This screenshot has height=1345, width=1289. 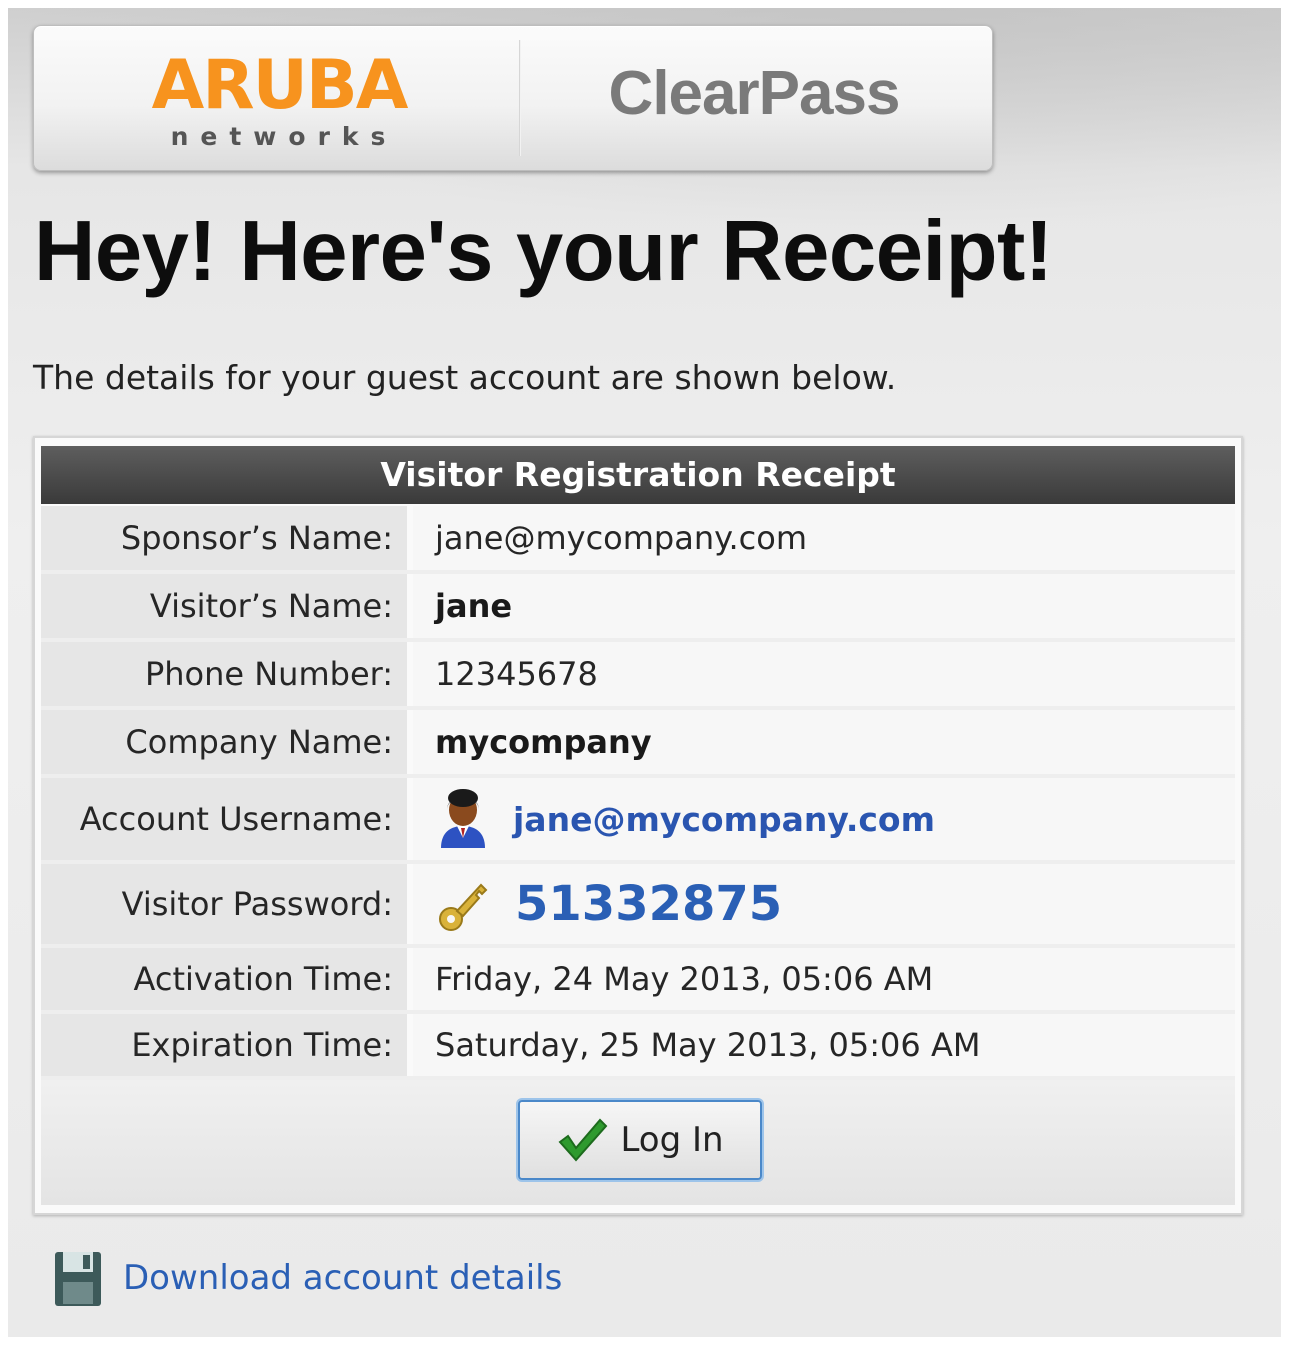 What do you see at coordinates (824, 674) in the screenshot?
I see `row-value: 12345678` at bounding box center [824, 674].